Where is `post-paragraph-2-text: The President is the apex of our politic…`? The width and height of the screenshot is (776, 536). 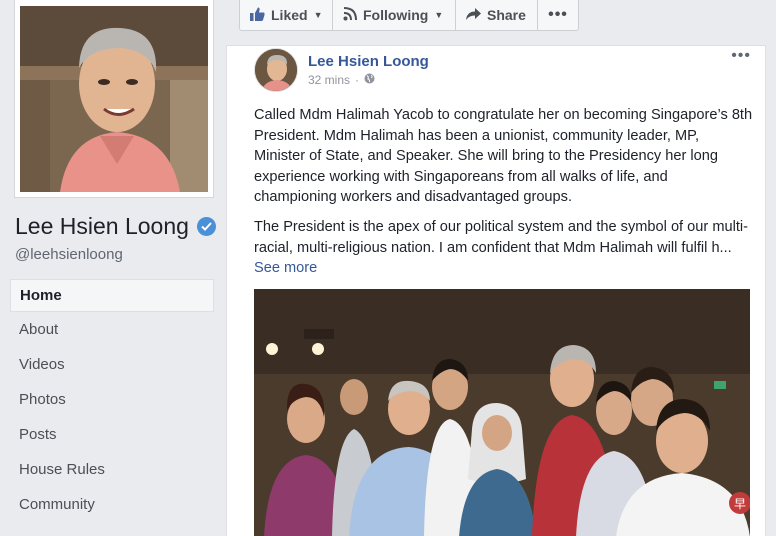 post-paragraph-2-text: The President is the apex of our politic… is located at coordinates (501, 237).